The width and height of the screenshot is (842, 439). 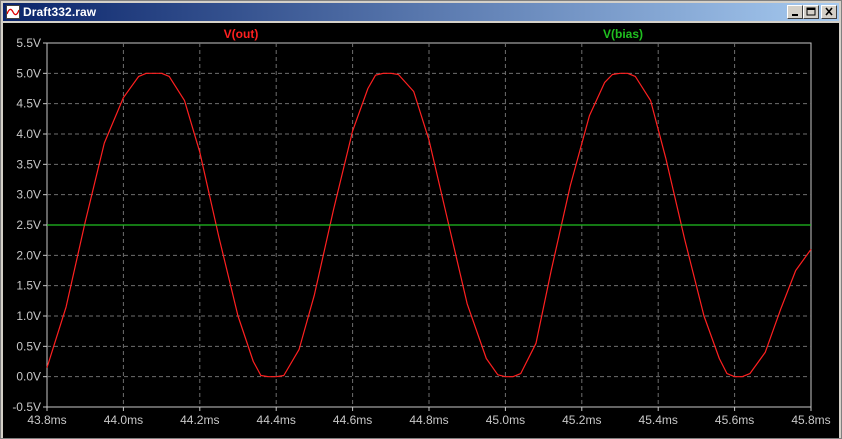 I want to click on y-tick-label: -0.5V, so click(x=26, y=407).